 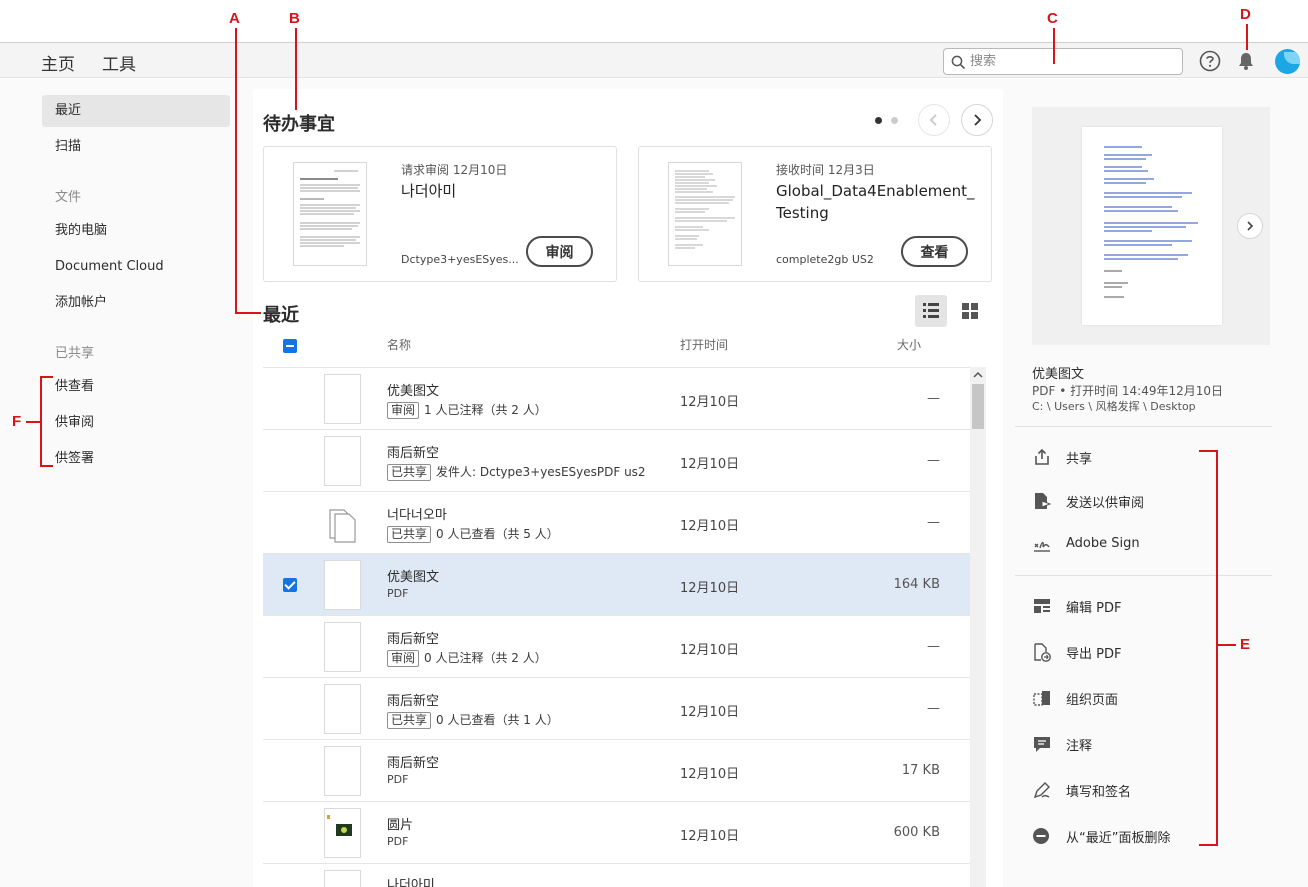 I want to click on row-checkbox, so click(x=290, y=585).